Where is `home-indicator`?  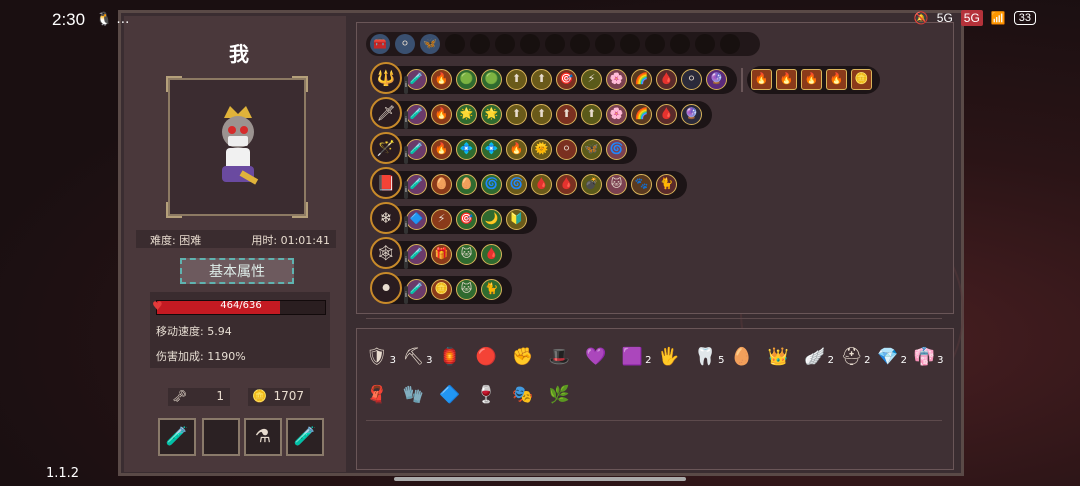
home-indicator is located at coordinates (540, 479).